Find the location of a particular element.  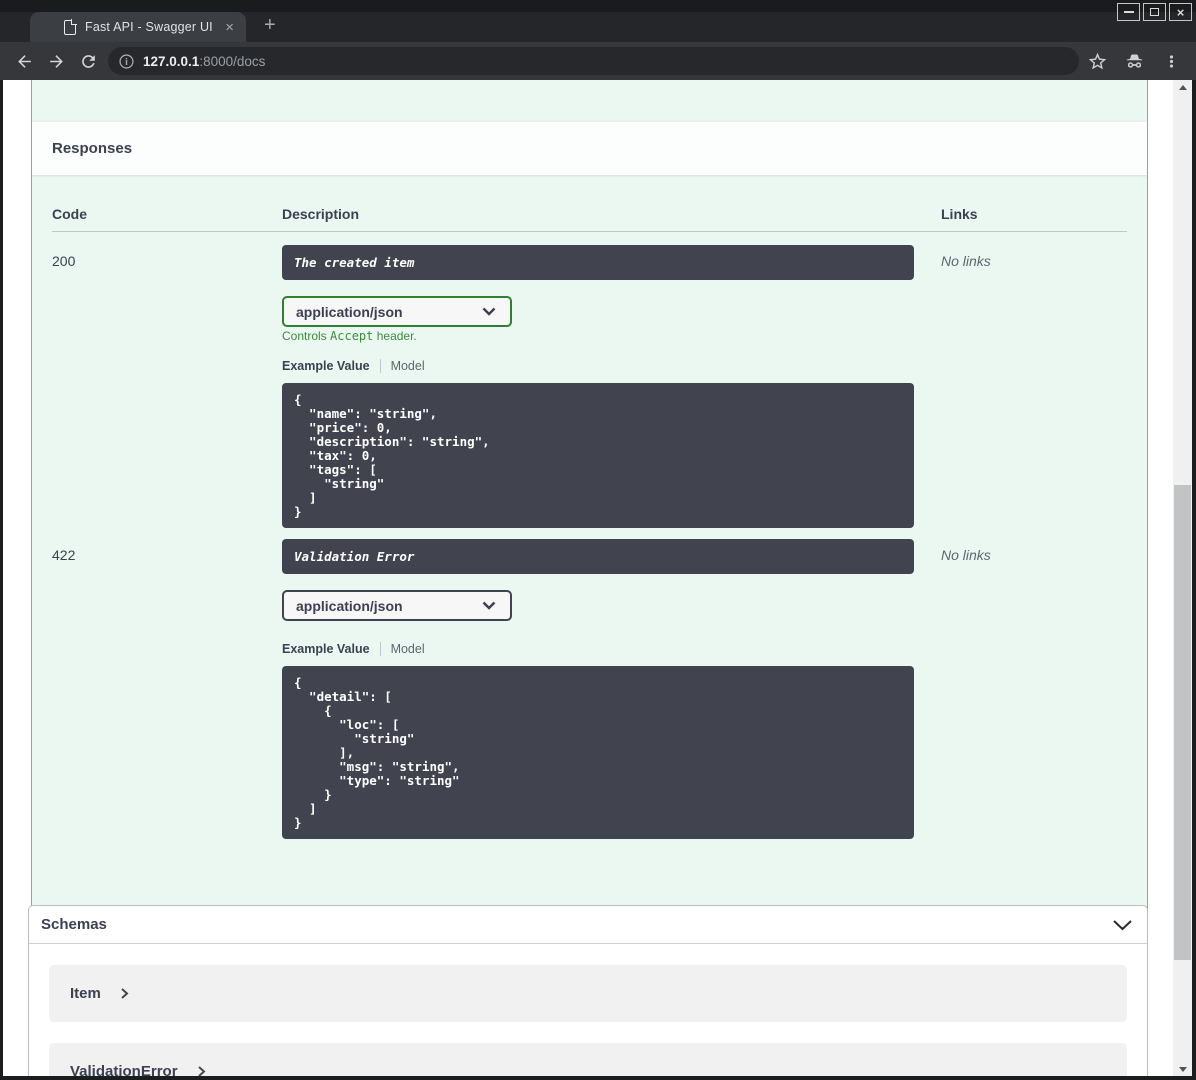

address-bar: 127.0.0.1:8000/docs is located at coordinates (593, 61).